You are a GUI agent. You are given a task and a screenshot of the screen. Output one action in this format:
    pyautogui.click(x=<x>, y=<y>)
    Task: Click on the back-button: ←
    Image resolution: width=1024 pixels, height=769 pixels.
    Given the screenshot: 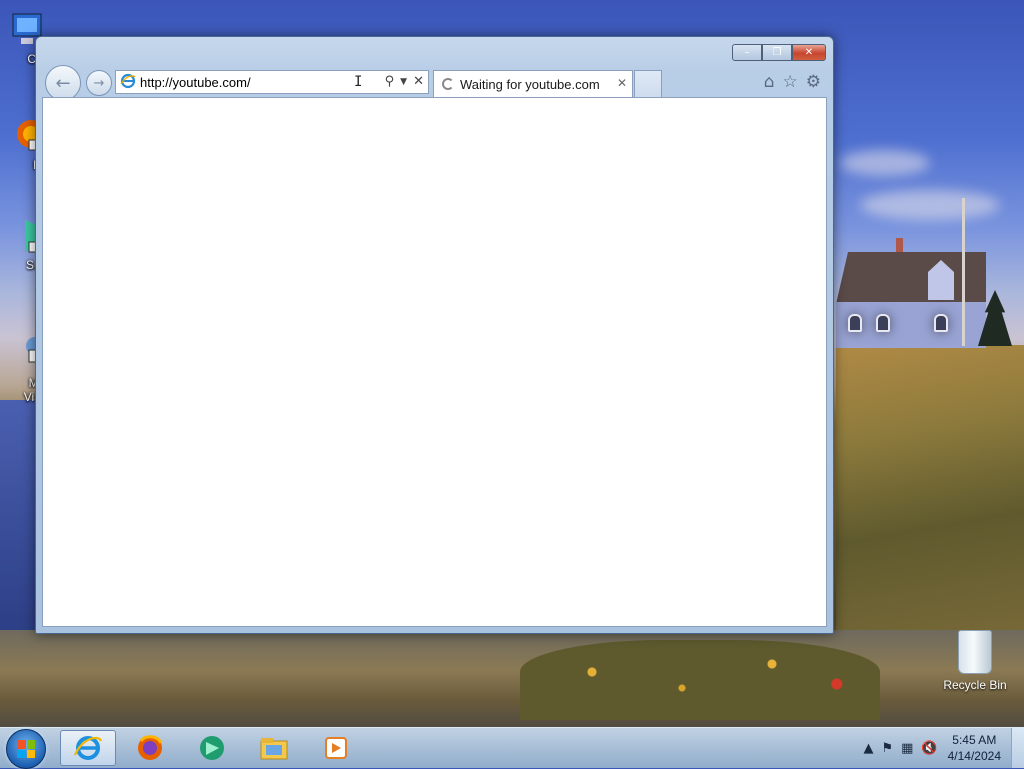 What is the action you would take?
    pyautogui.click(x=63, y=83)
    